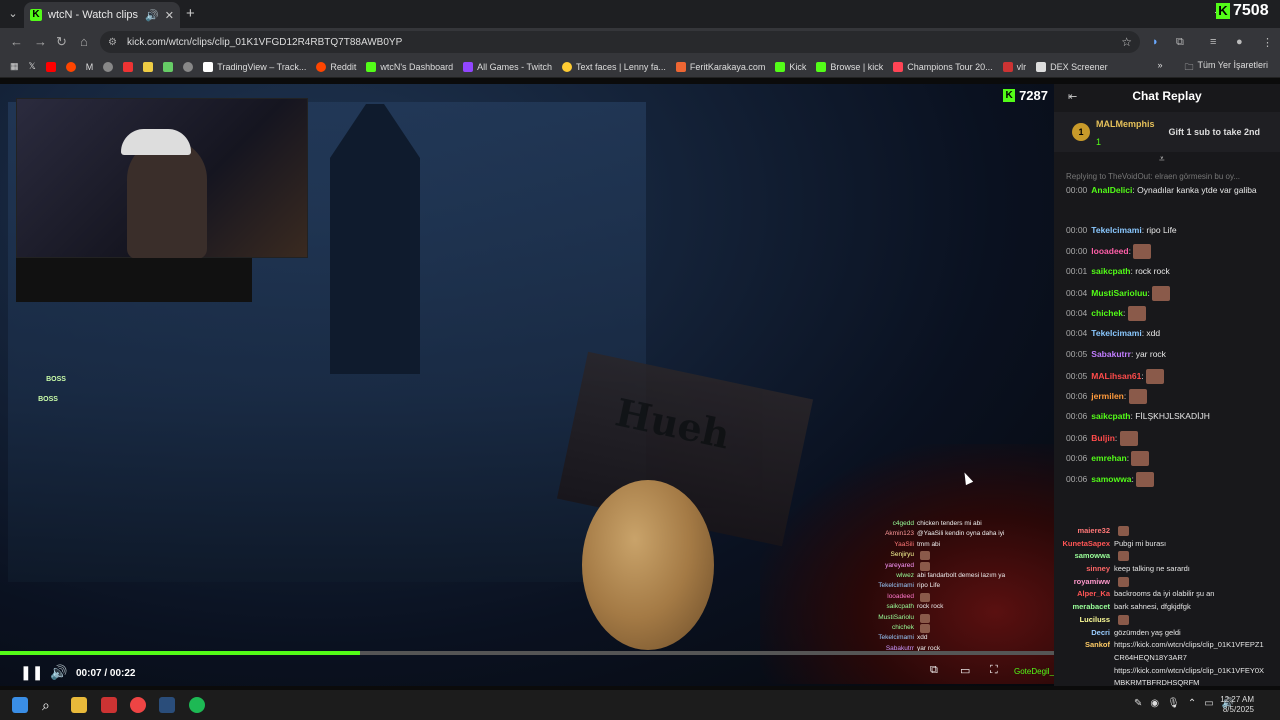  I want to click on tray-chevron-icon: ⌃, so click(1192, 703).